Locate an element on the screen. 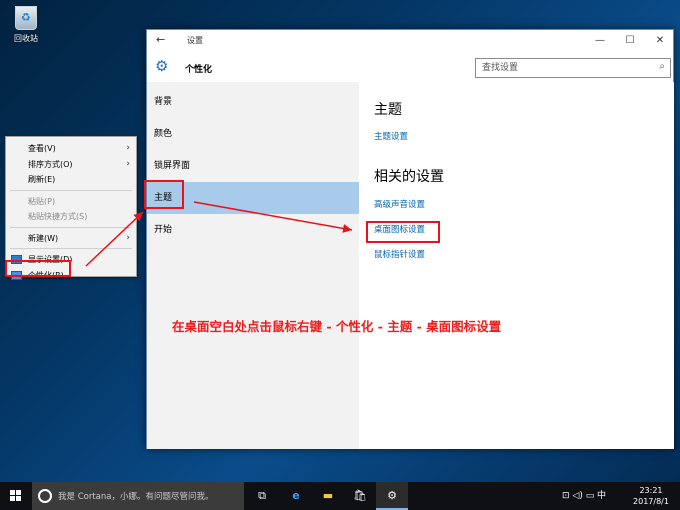 This screenshot has width=680, height=510. system-tray: ⊡ ◁) ▭ 中 is located at coordinates (584, 496).